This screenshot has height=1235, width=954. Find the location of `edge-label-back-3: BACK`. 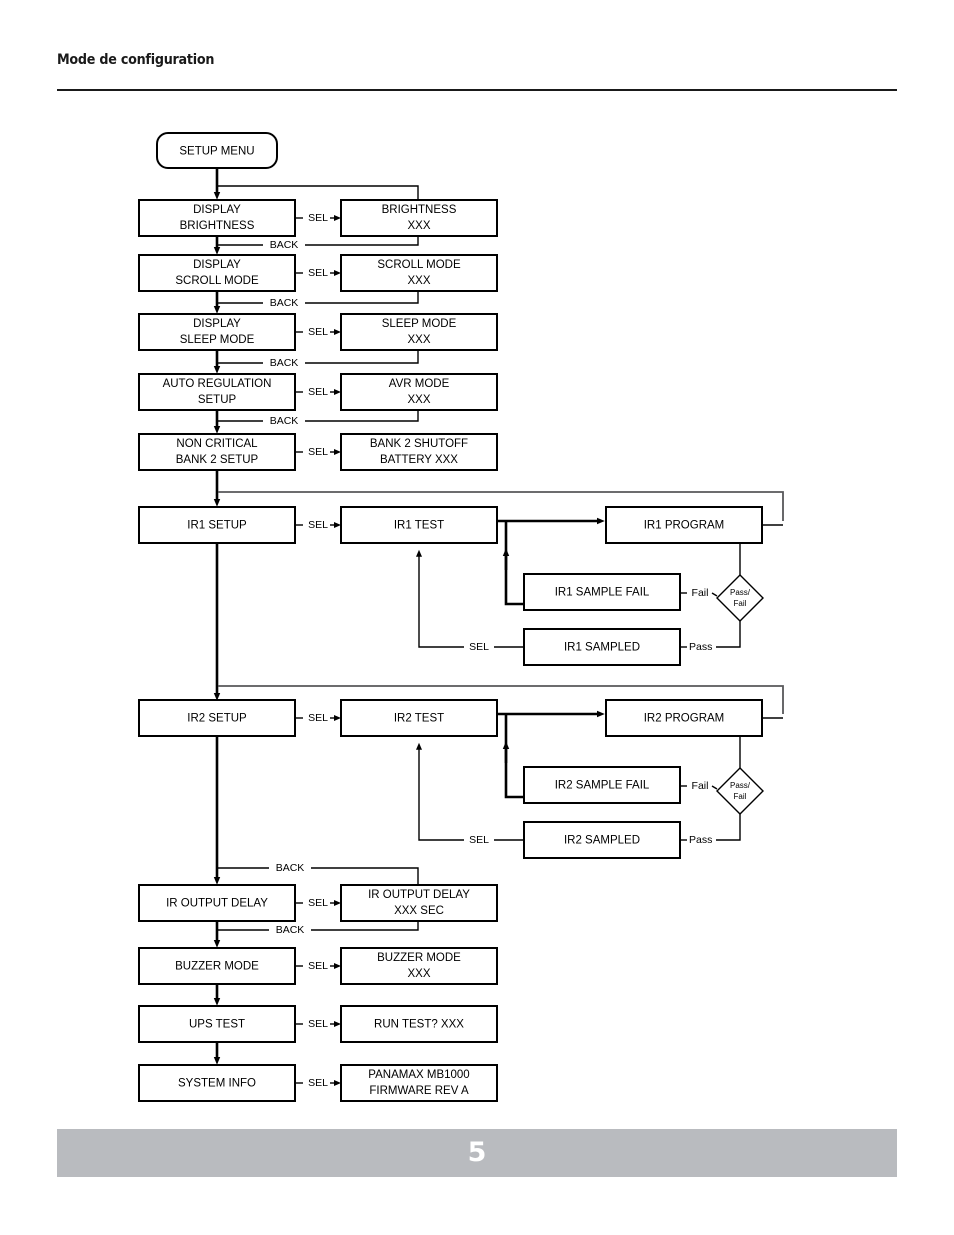

edge-label-back-3: BACK is located at coordinates (284, 363).